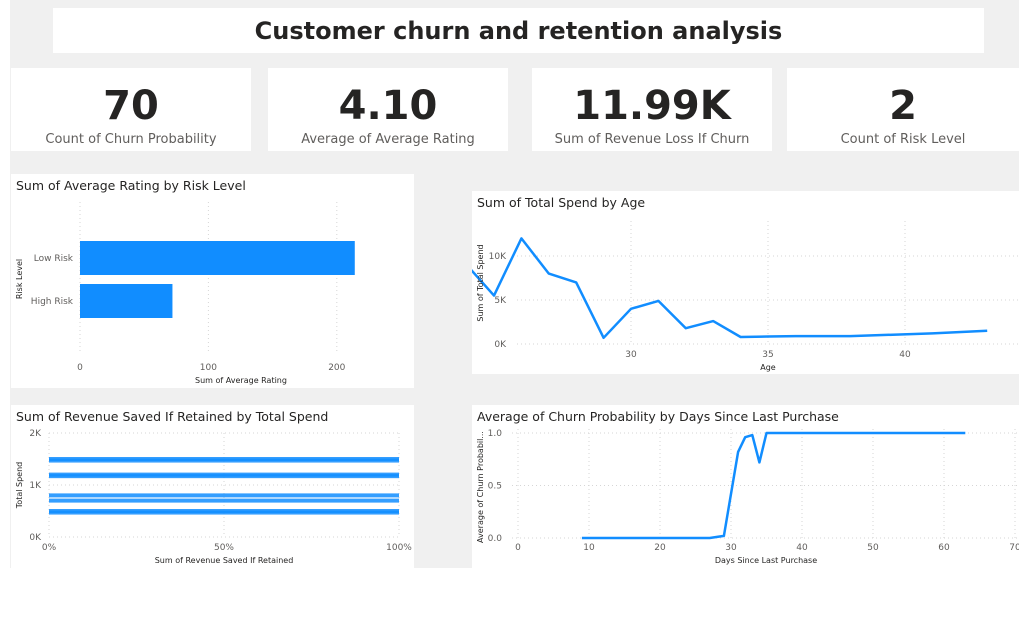  What do you see at coordinates (480, 282) in the screenshot?
I see `y-axis-label: Sum of Total Spend` at bounding box center [480, 282].